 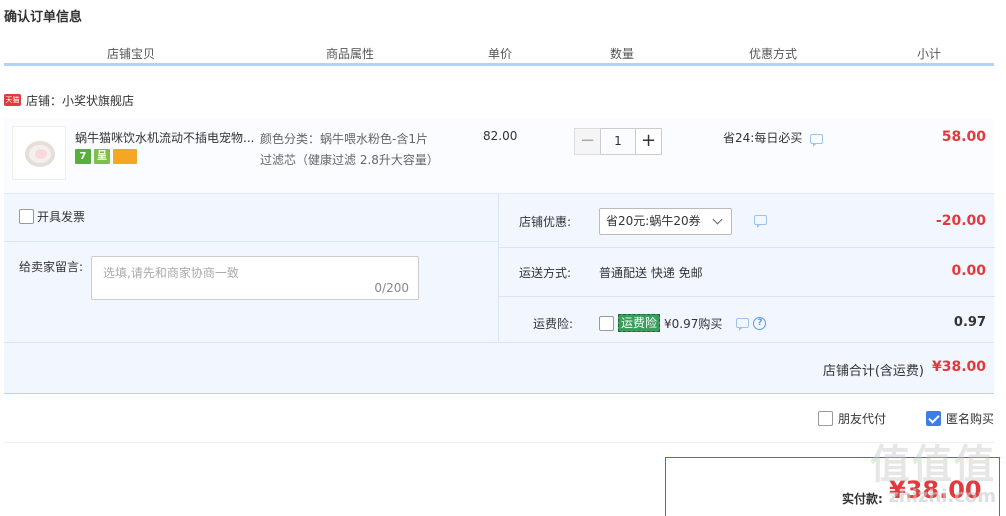 I want to click on shipping-method: 普通配送 快递 免邮, so click(x=651, y=273).